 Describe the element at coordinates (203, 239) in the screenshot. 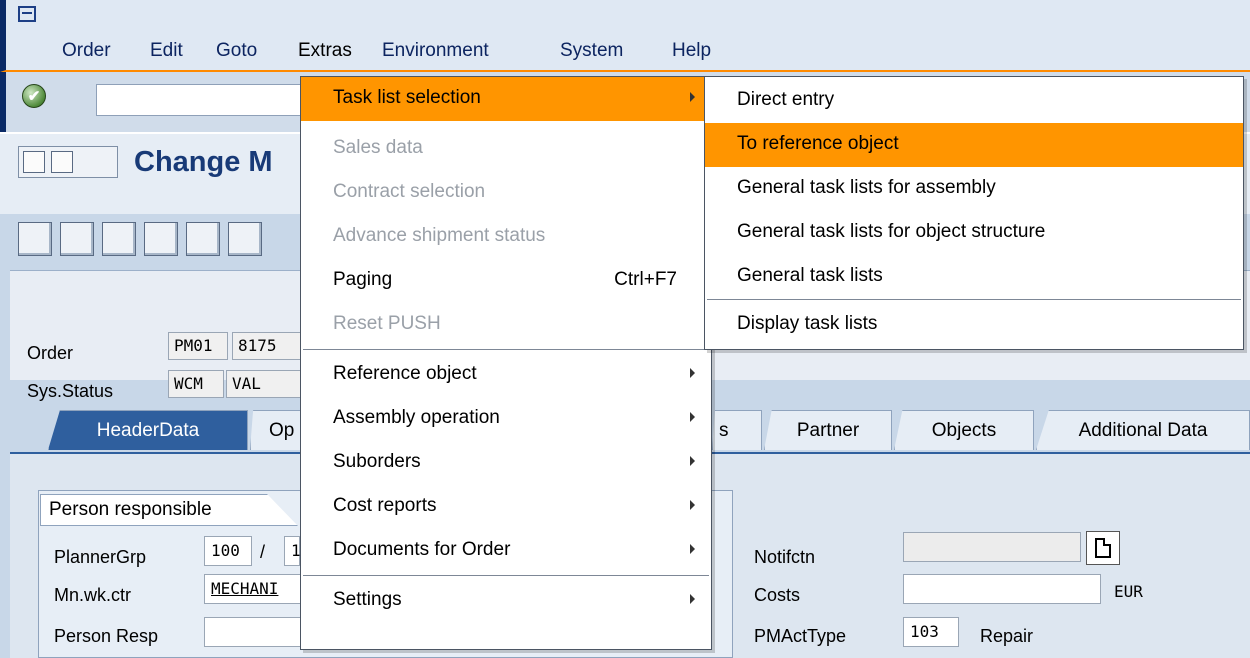

I see `structure-button` at that location.